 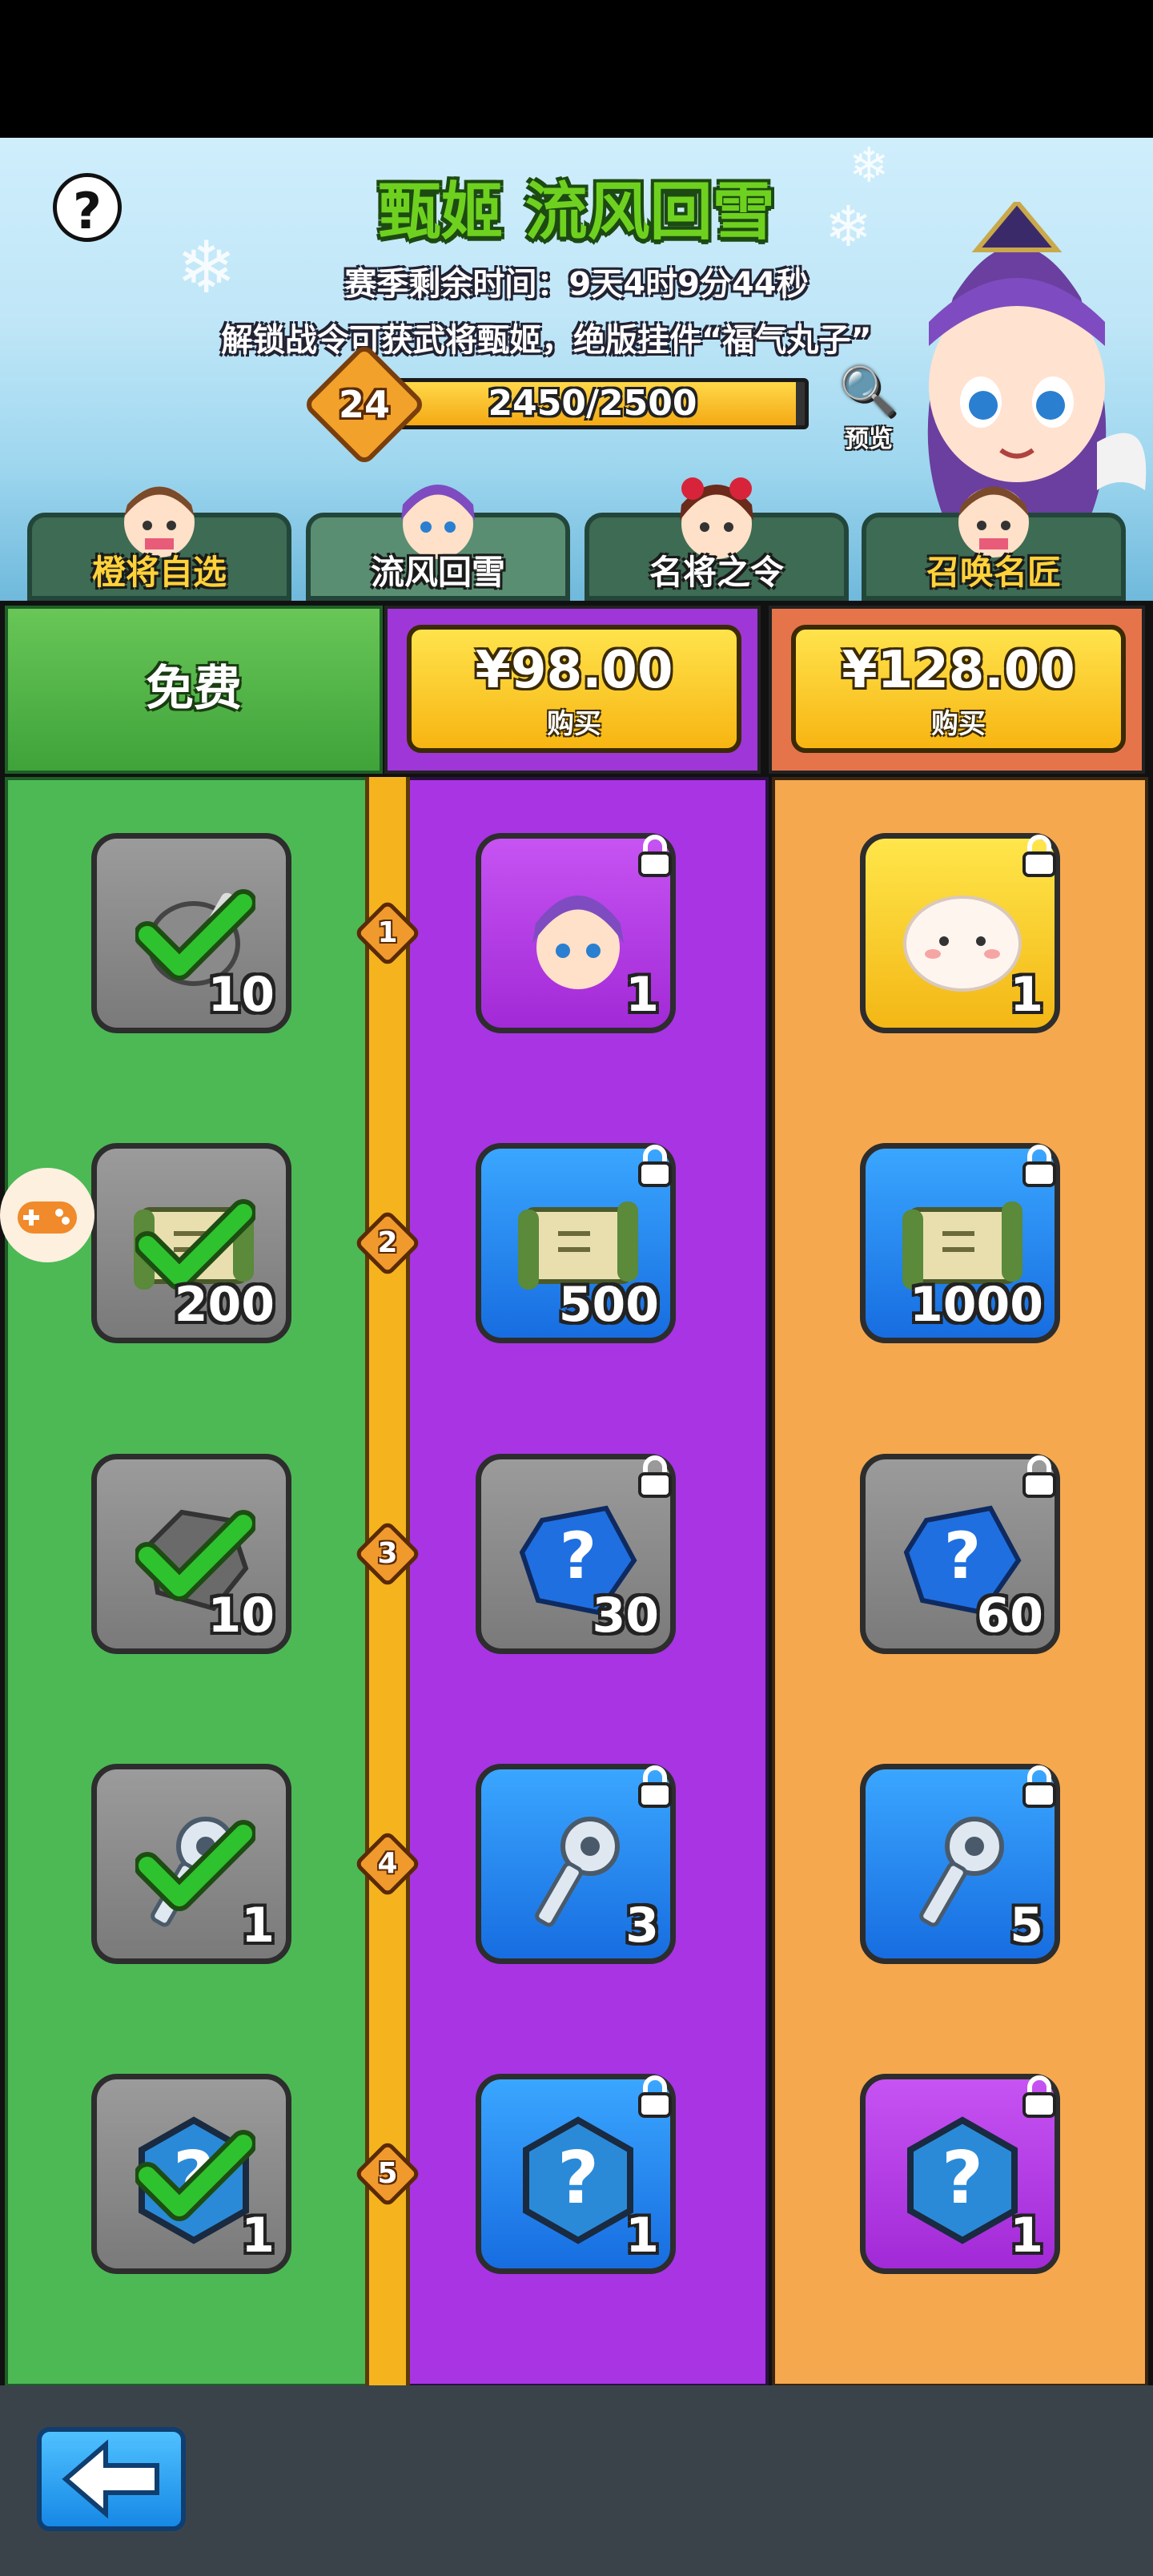 What do you see at coordinates (576, 1864) in the screenshot?
I see `tier1-reward-slot: 3` at bounding box center [576, 1864].